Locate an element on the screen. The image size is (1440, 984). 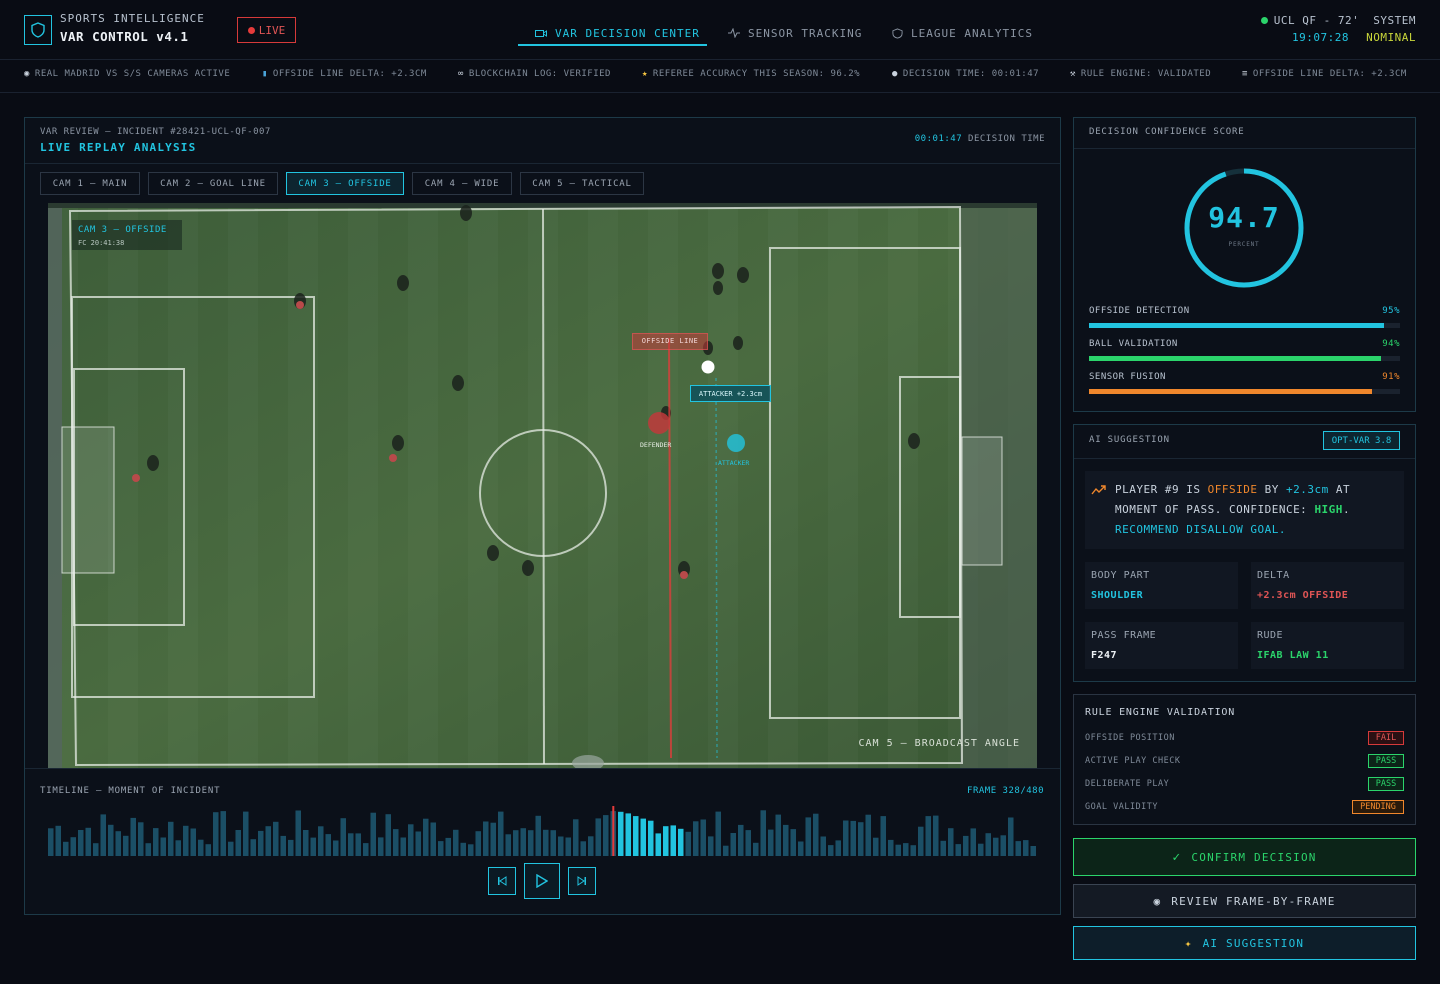
metric-fill is located at coordinates (1230, 391).